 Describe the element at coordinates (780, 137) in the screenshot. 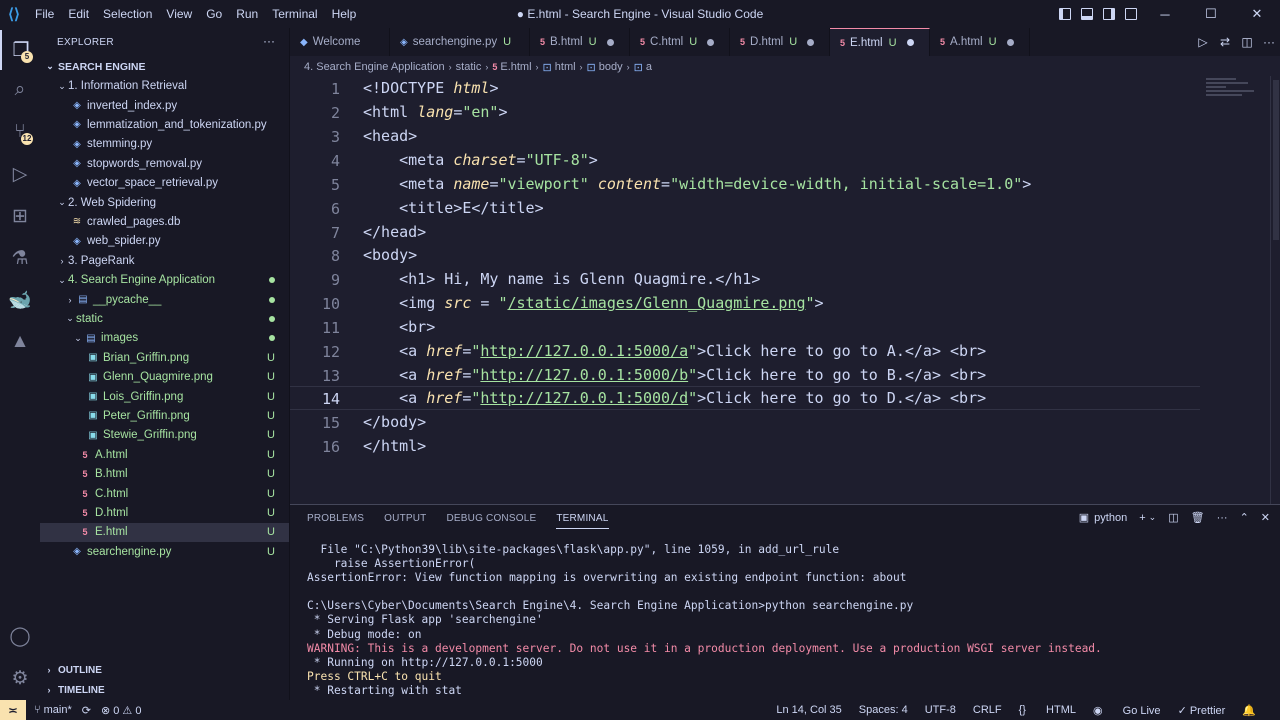

I see `code-line: 3 <head>` at that location.